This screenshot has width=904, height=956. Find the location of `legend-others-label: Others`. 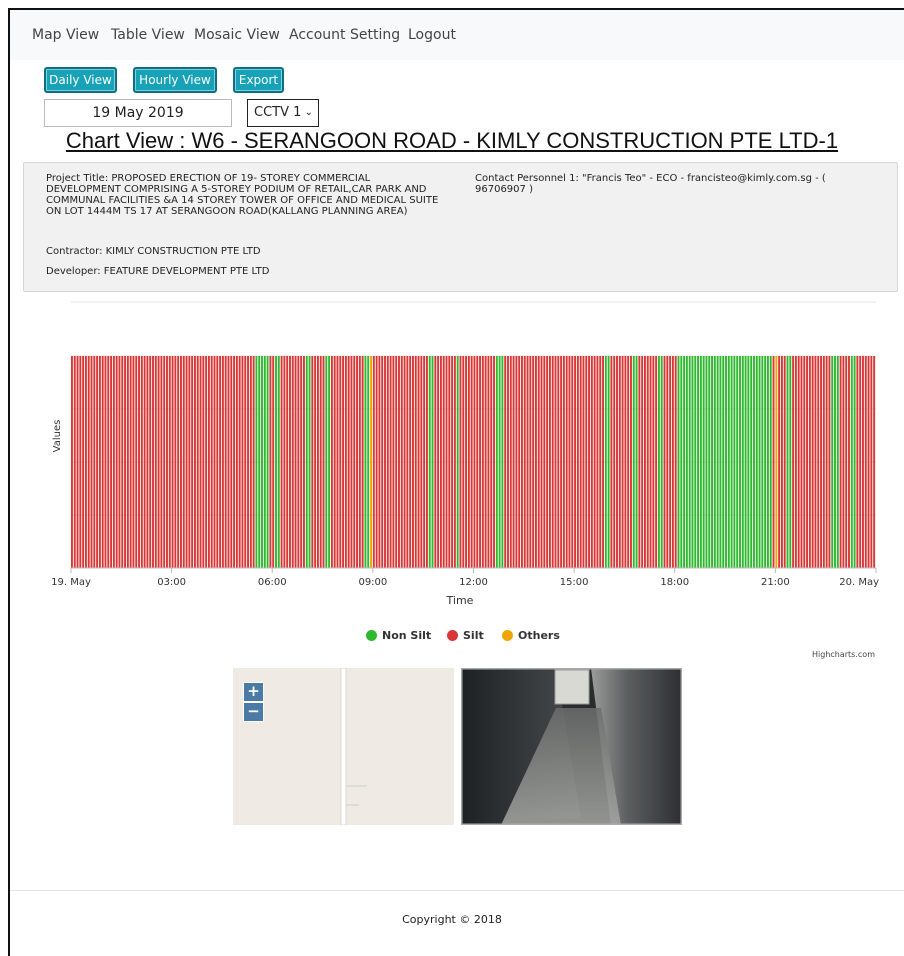

legend-others-label: Others is located at coordinates (539, 635).